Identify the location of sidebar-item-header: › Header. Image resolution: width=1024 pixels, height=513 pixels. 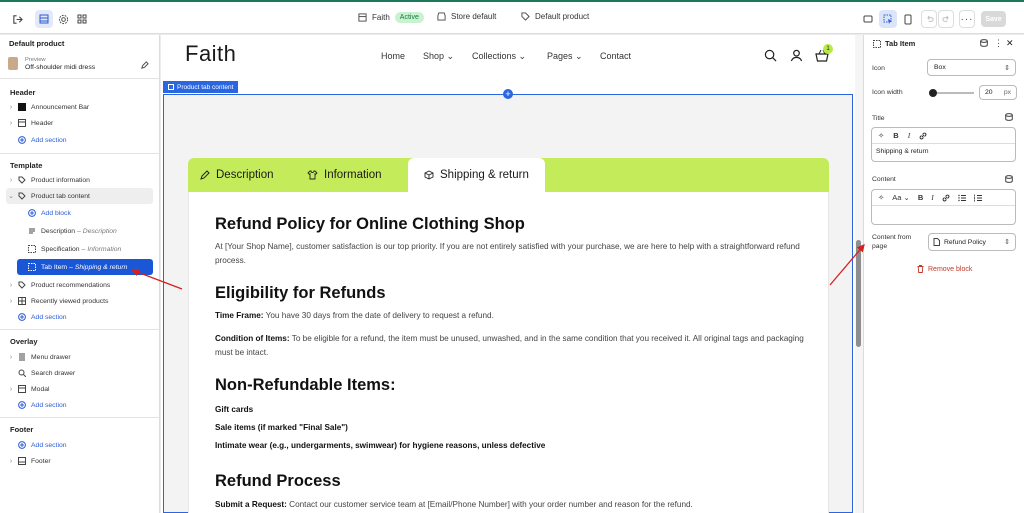
(86, 123).